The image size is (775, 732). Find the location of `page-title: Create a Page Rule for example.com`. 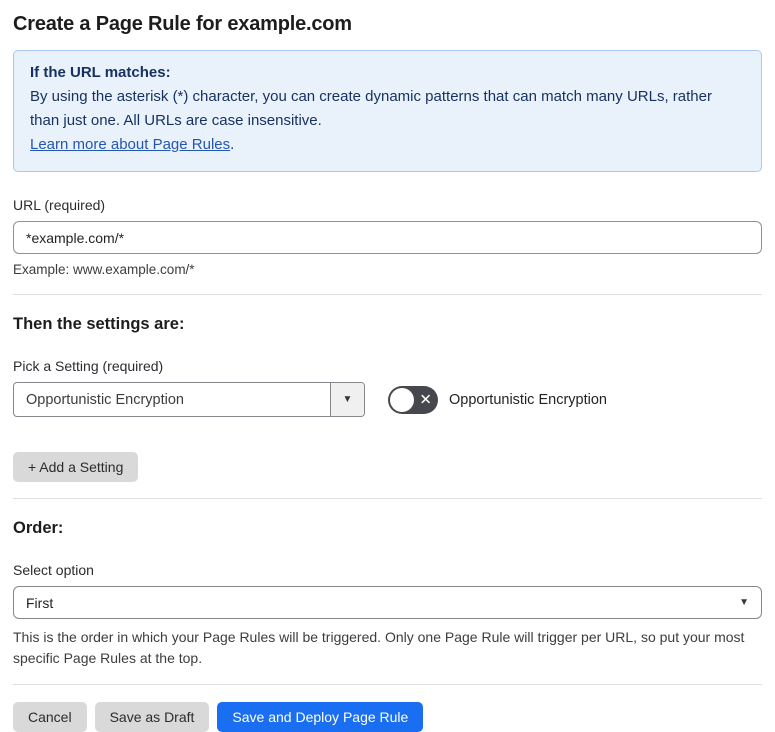

page-title: Create a Page Rule for example.com is located at coordinates (182, 24).